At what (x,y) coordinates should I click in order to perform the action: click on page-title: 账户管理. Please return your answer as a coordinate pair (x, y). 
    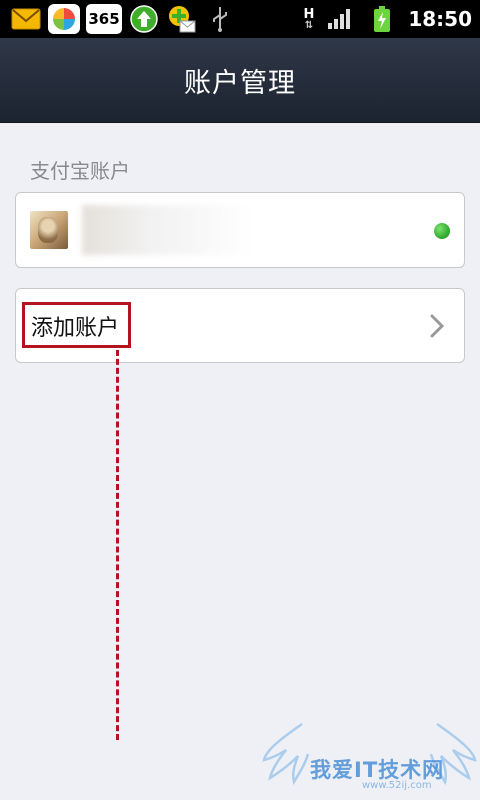
    Looking at the image, I should click on (240, 83).